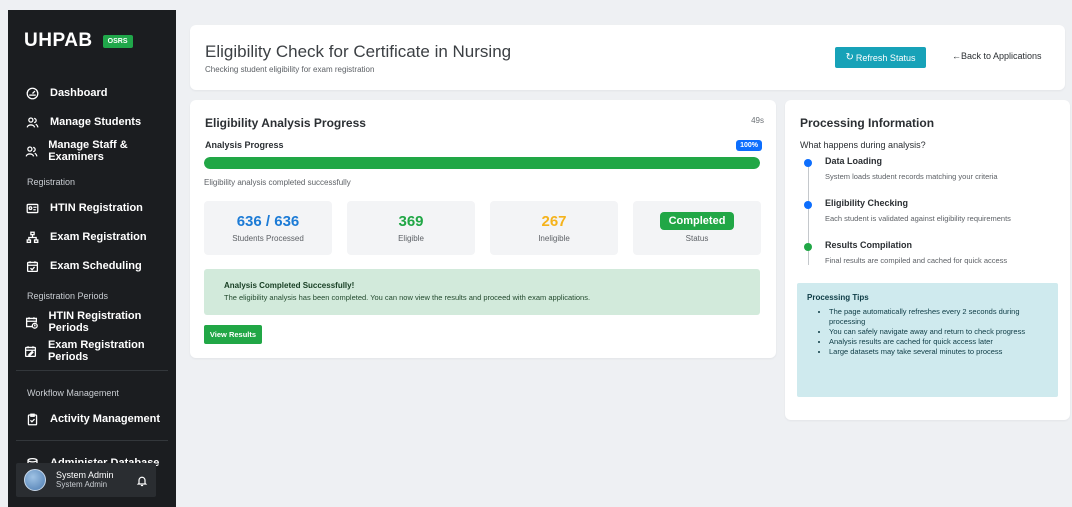 This screenshot has height=507, width=1072. Describe the element at coordinates (838, 297) in the screenshot. I see `tips-title: Processing Tips` at that location.